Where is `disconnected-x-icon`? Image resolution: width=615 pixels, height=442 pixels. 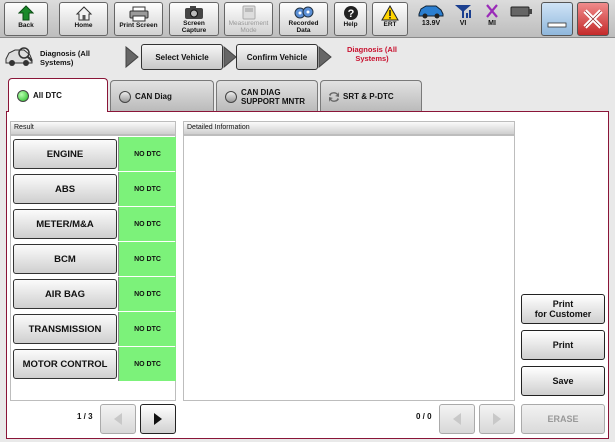 disconnected-x-icon is located at coordinates (492, 11).